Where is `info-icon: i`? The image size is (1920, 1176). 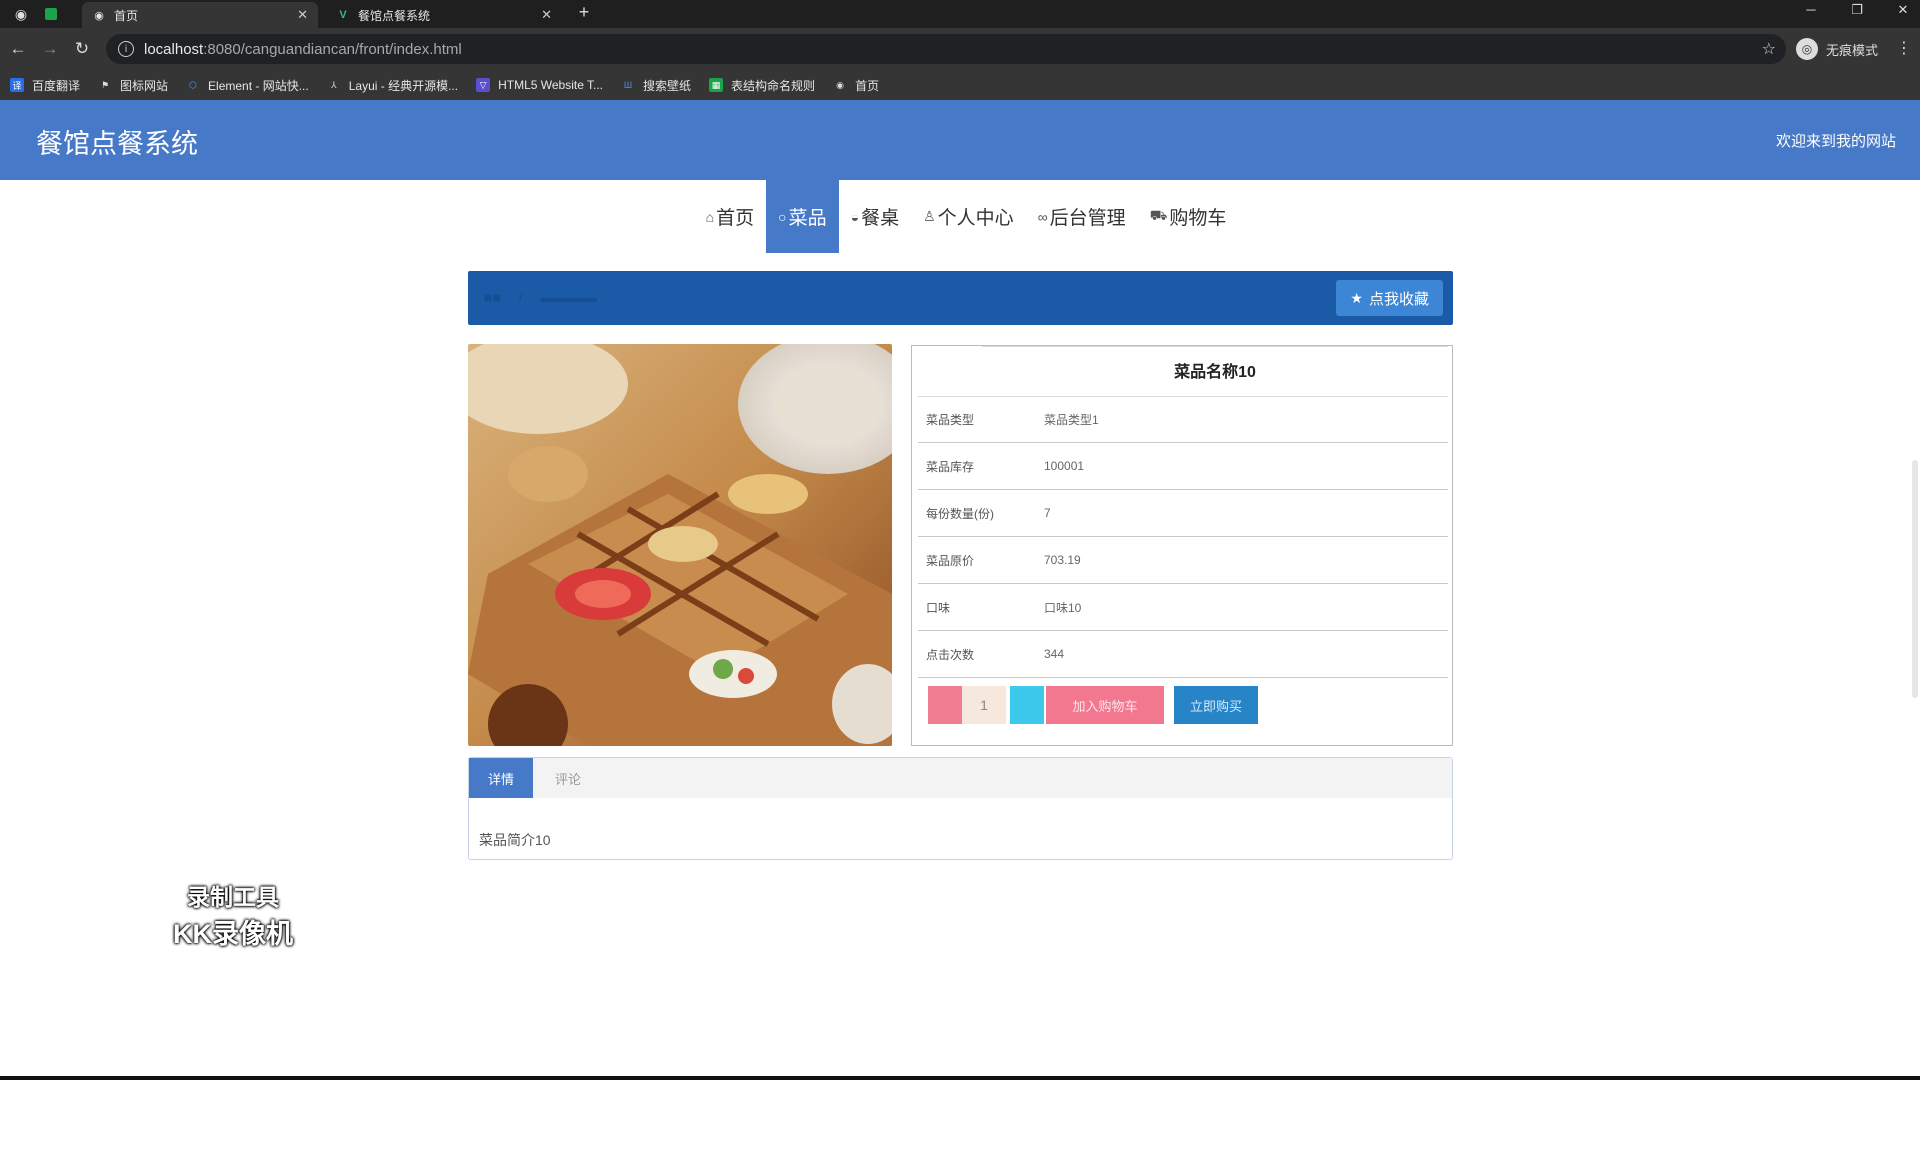
info-icon: i is located at coordinates (126, 49).